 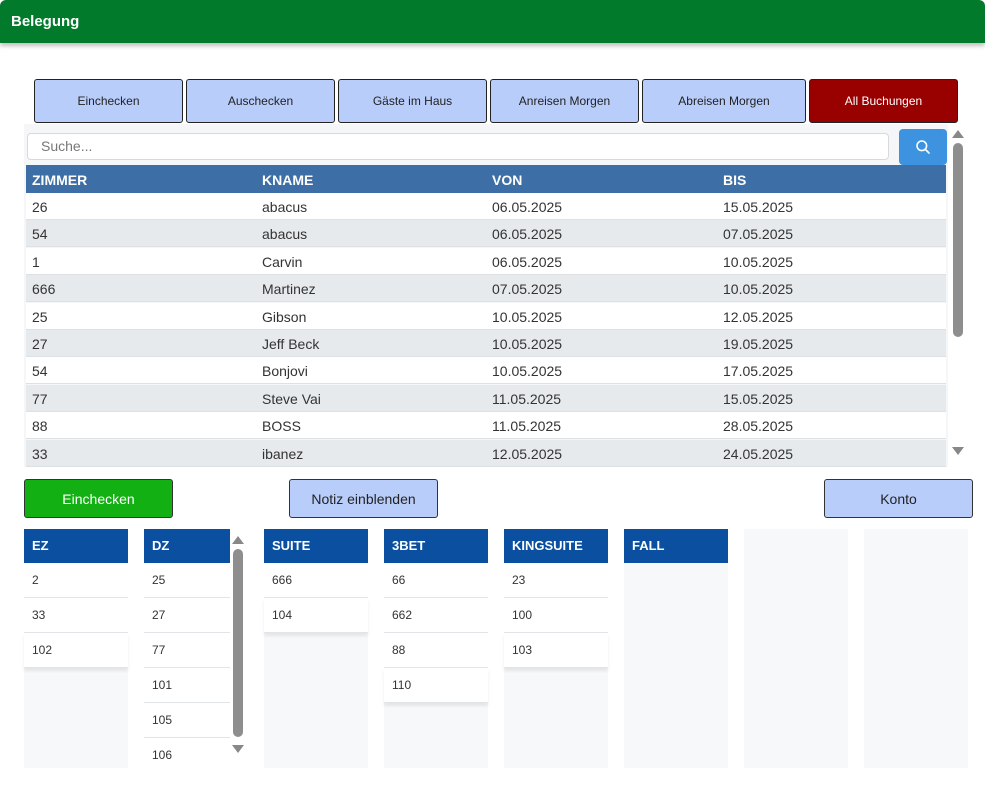 What do you see at coordinates (436, 580) in the screenshot?
I see `room-item: 66` at bounding box center [436, 580].